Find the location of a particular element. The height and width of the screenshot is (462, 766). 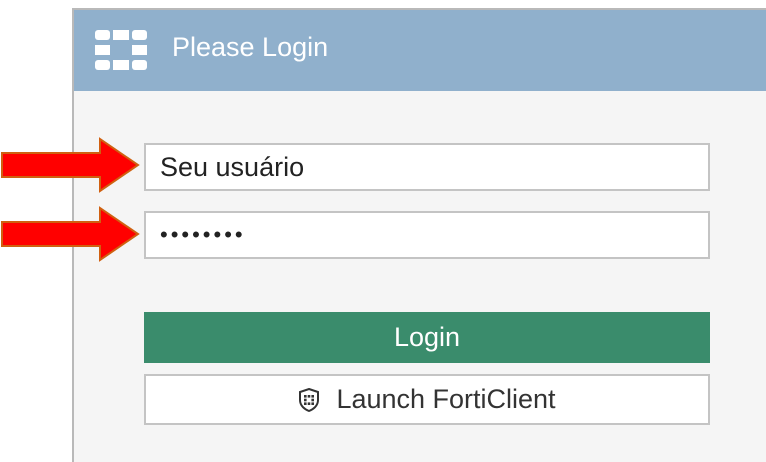

username-field is located at coordinates (427, 167).